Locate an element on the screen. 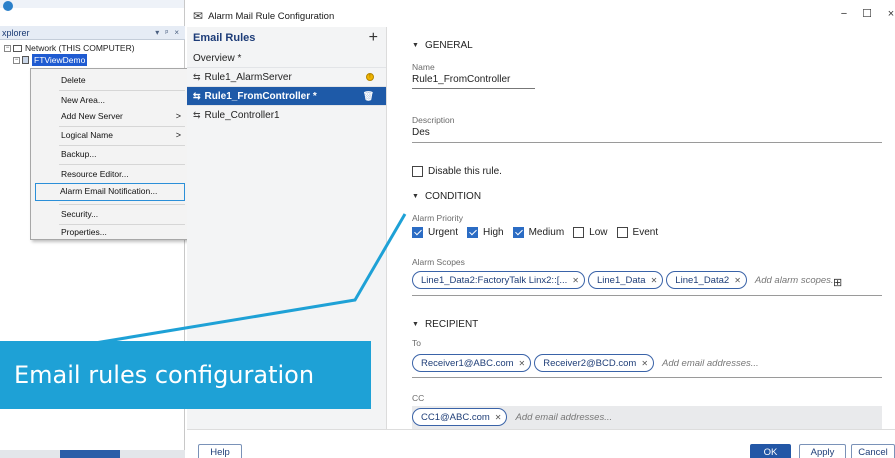  email-chip: Receiver2@BCD.com ✕ is located at coordinates (594, 363).